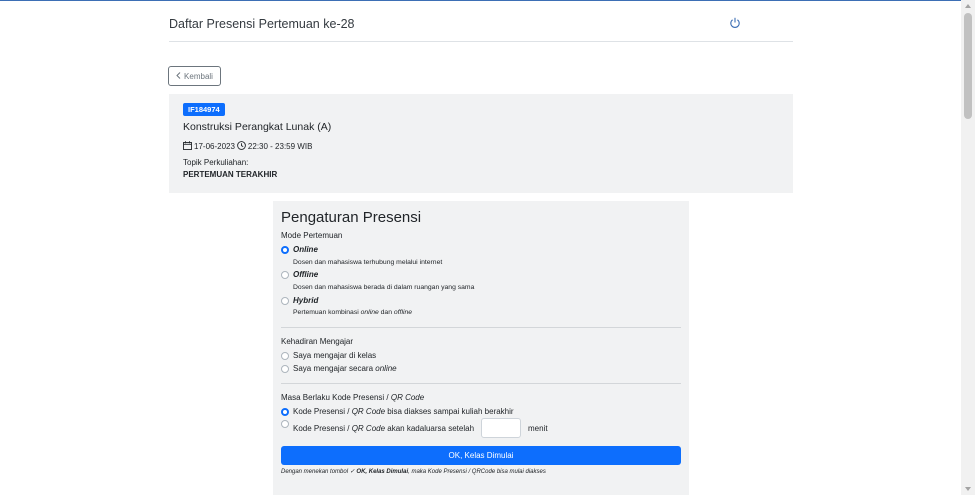 Image resolution: width=975 pixels, height=495 pixels. I want to click on mode-hybrid-label: Hybrid, so click(306, 300).